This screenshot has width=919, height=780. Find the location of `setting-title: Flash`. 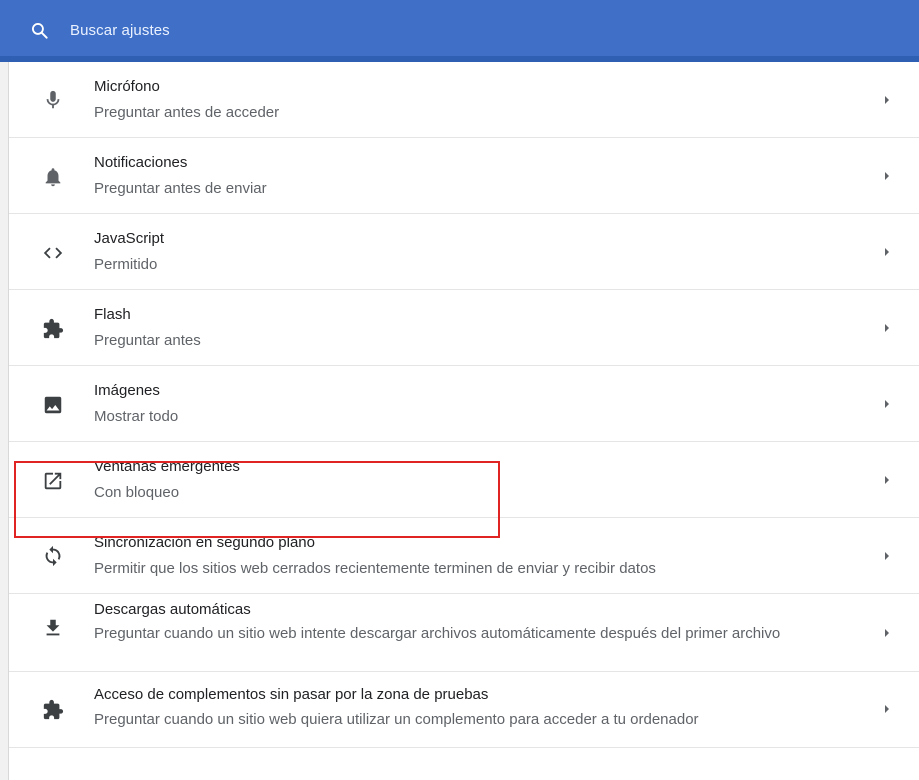

setting-title: Flash is located at coordinates (112, 314).